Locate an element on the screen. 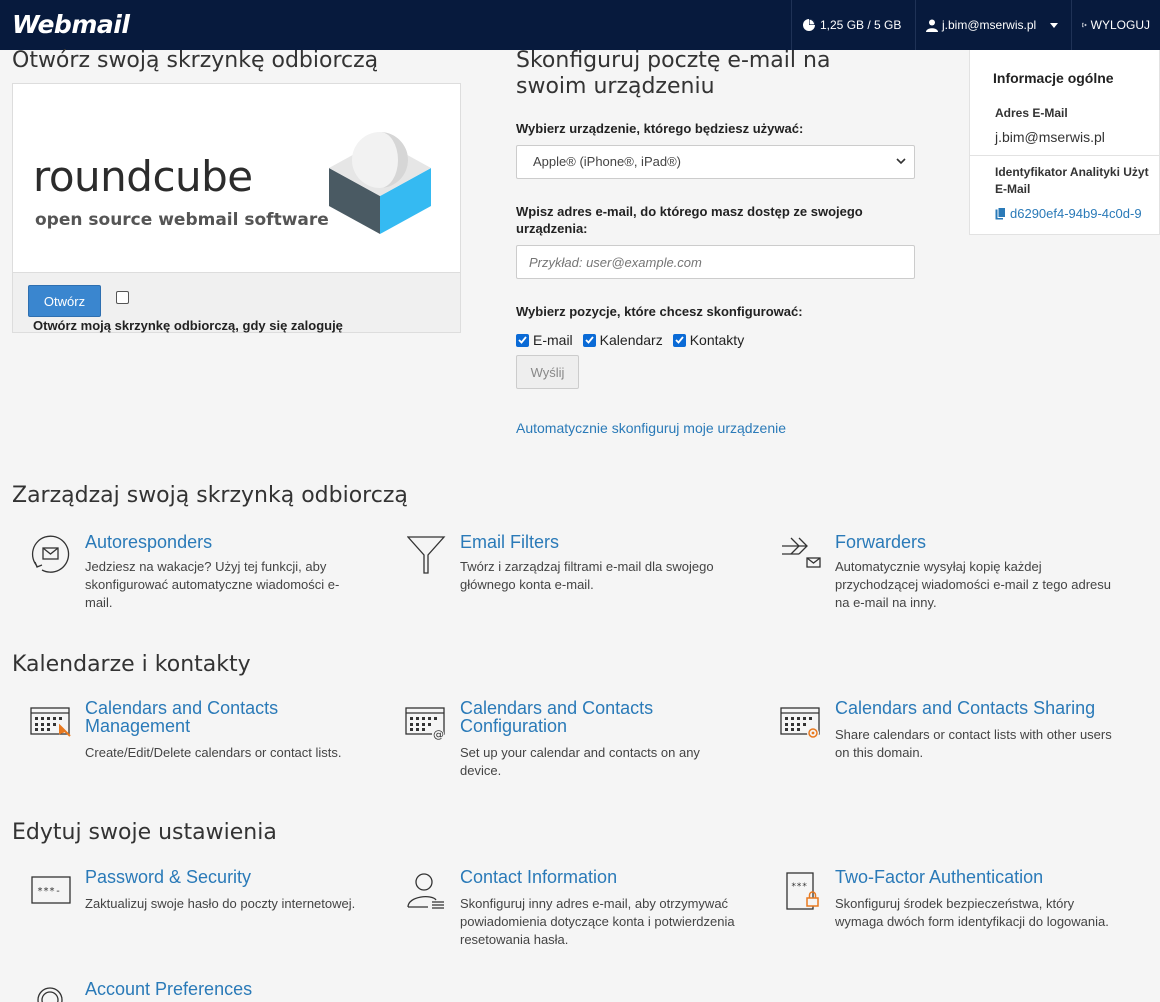 The width and height of the screenshot is (1160, 1002). contact-icon is located at coordinates (425, 891).